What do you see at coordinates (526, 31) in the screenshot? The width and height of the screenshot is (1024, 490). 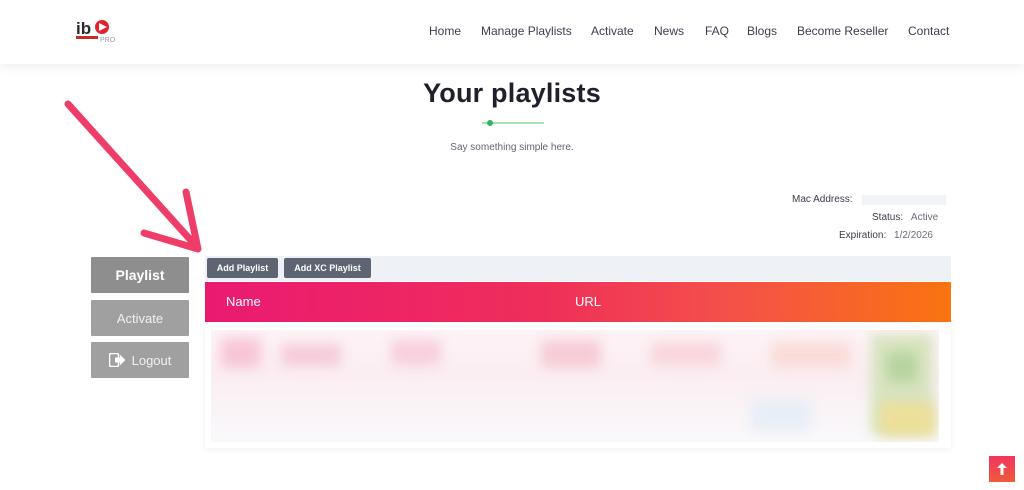 I see `nav-manage-playlists: Manage Playlists` at bounding box center [526, 31].